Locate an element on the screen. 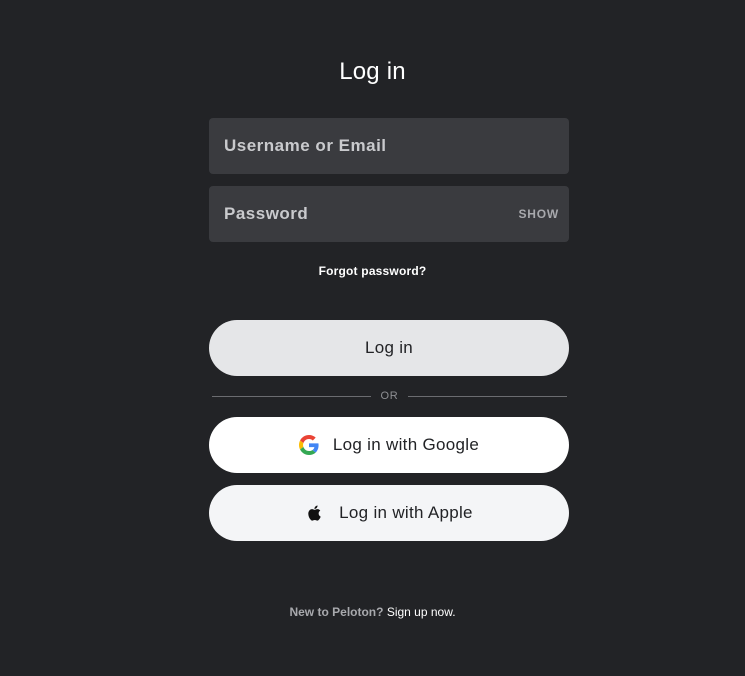 This screenshot has height=676, width=745. forgot-password-row: Forgot password? is located at coordinates (372, 271).